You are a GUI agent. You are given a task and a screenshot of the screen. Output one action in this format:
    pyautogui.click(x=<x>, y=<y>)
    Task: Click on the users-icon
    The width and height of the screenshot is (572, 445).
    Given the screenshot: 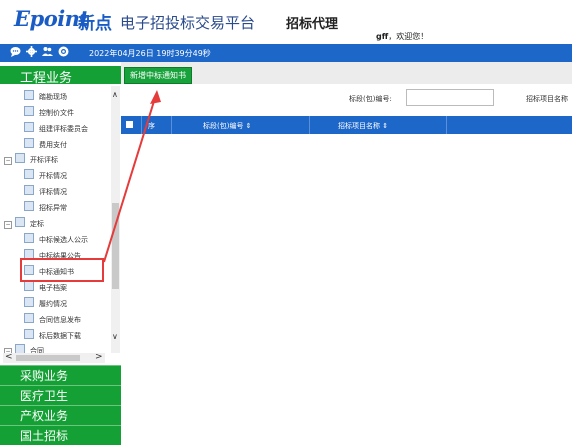 What is the action you would take?
    pyautogui.click(x=47, y=51)
    